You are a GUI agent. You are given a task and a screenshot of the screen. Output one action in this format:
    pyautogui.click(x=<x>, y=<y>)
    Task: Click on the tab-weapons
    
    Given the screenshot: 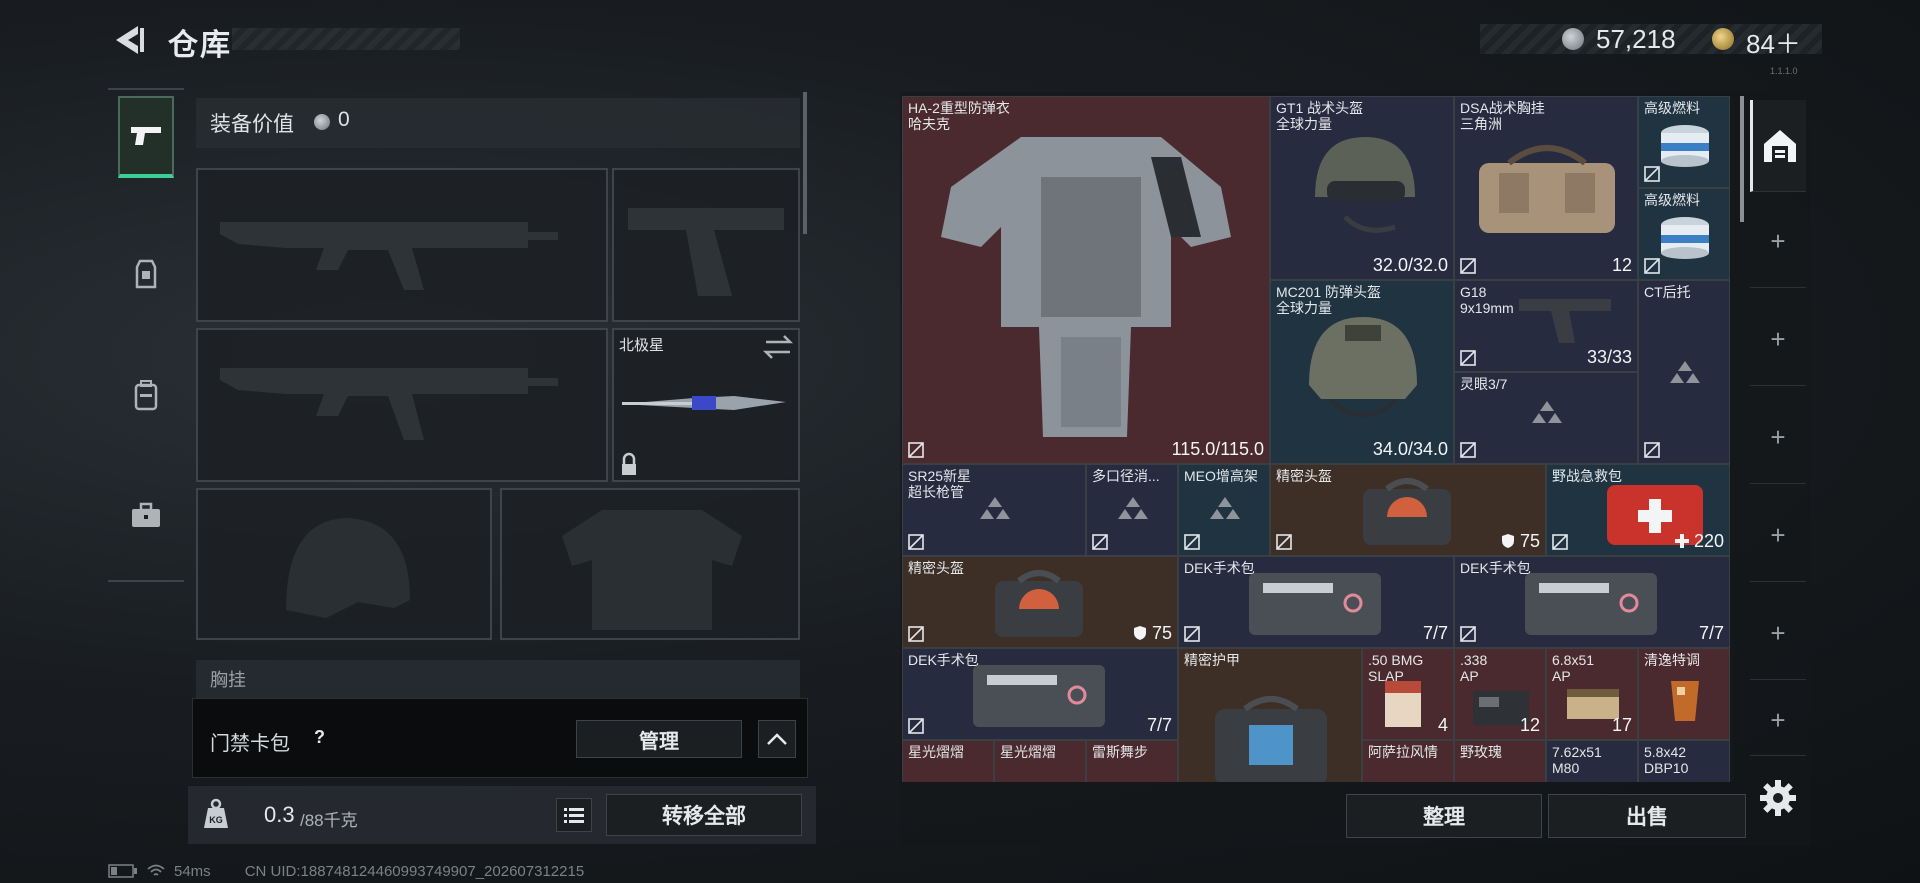 What is the action you would take?
    pyautogui.click(x=146, y=137)
    